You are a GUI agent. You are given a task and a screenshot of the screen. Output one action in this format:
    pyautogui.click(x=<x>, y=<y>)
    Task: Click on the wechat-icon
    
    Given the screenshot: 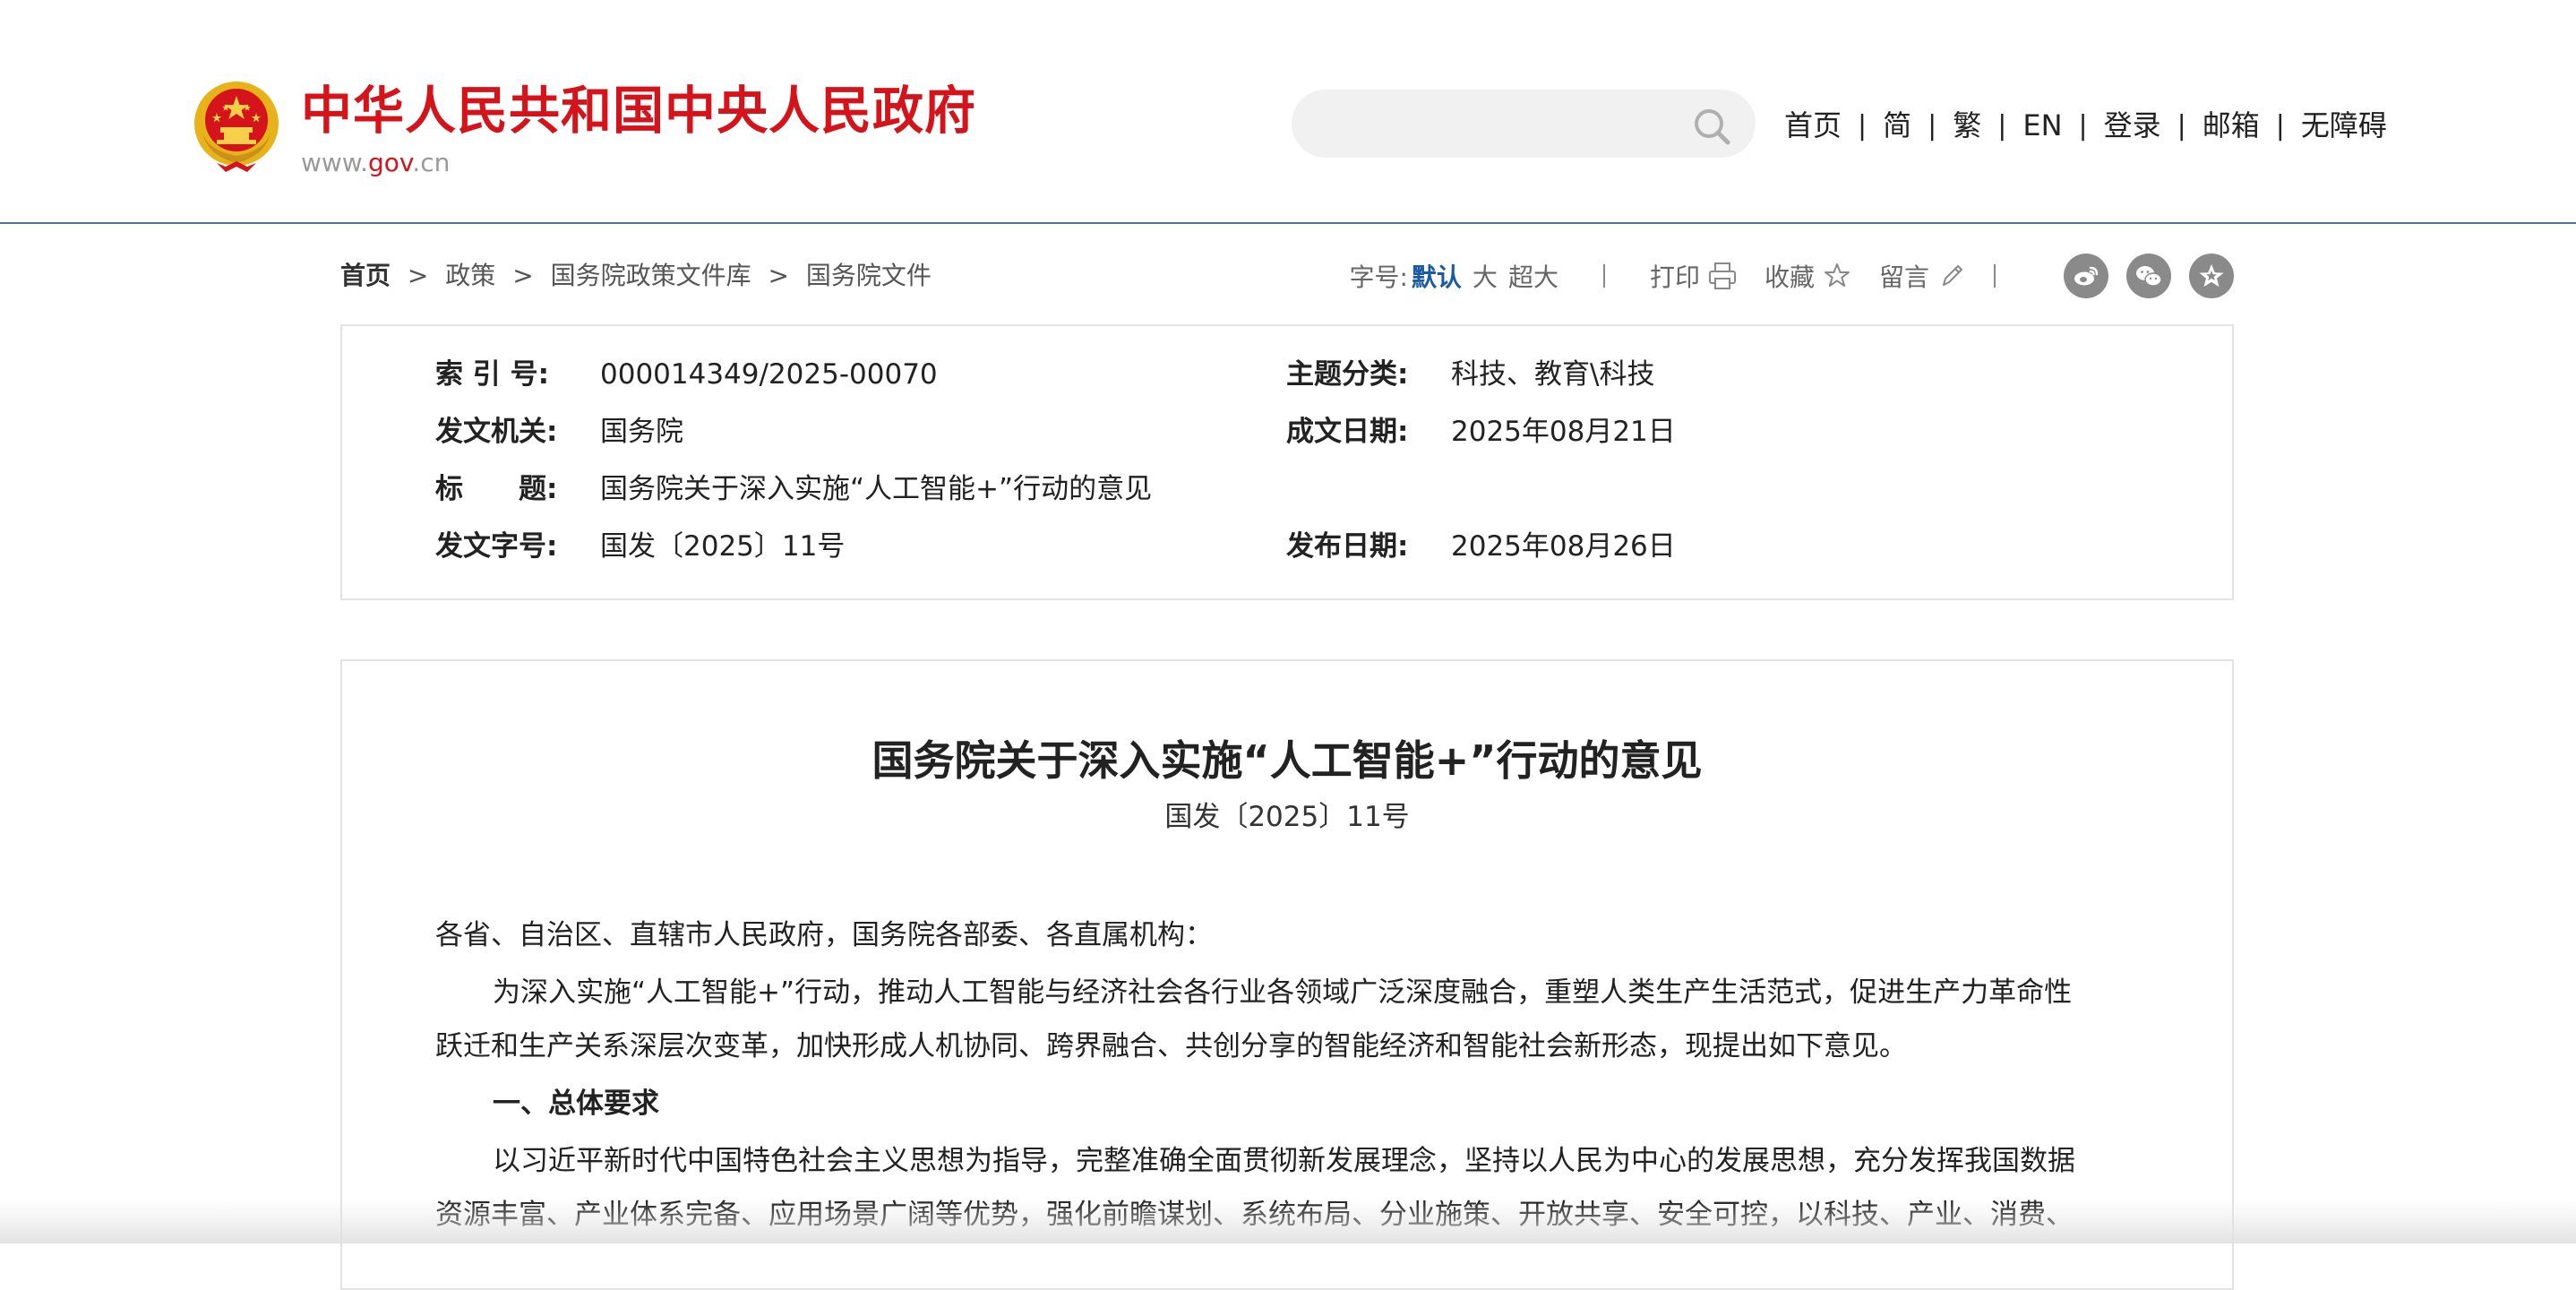 What is the action you would take?
    pyautogui.click(x=2149, y=277)
    